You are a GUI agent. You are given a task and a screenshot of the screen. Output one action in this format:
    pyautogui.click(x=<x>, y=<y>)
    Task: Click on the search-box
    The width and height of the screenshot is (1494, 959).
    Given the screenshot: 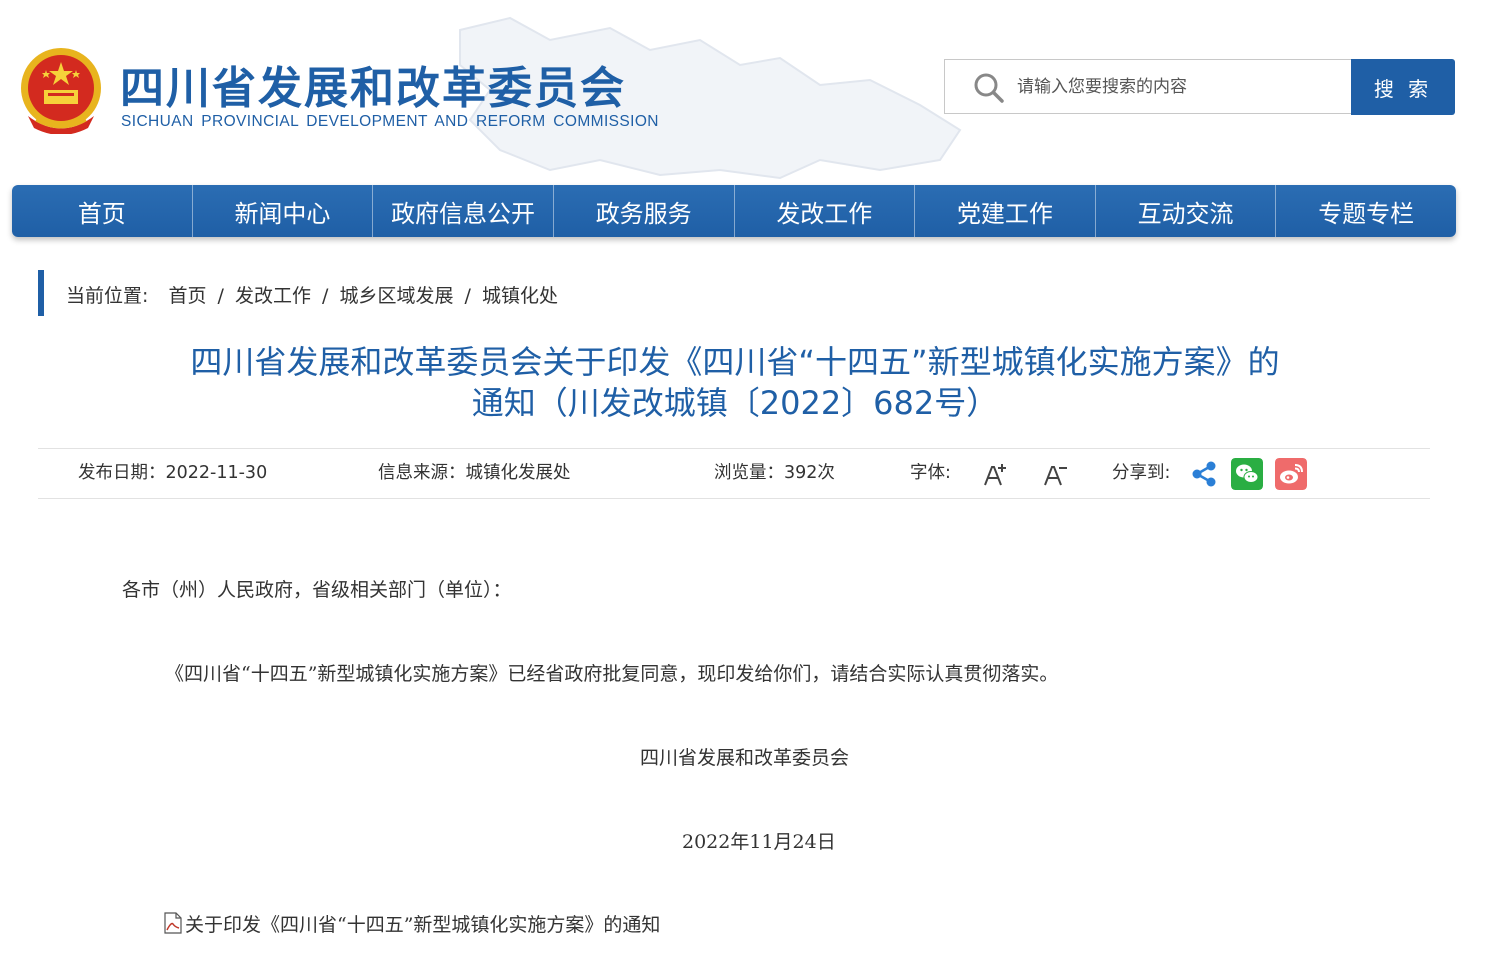 What is the action you would take?
    pyautogui.click(x=1148, y=86)
    